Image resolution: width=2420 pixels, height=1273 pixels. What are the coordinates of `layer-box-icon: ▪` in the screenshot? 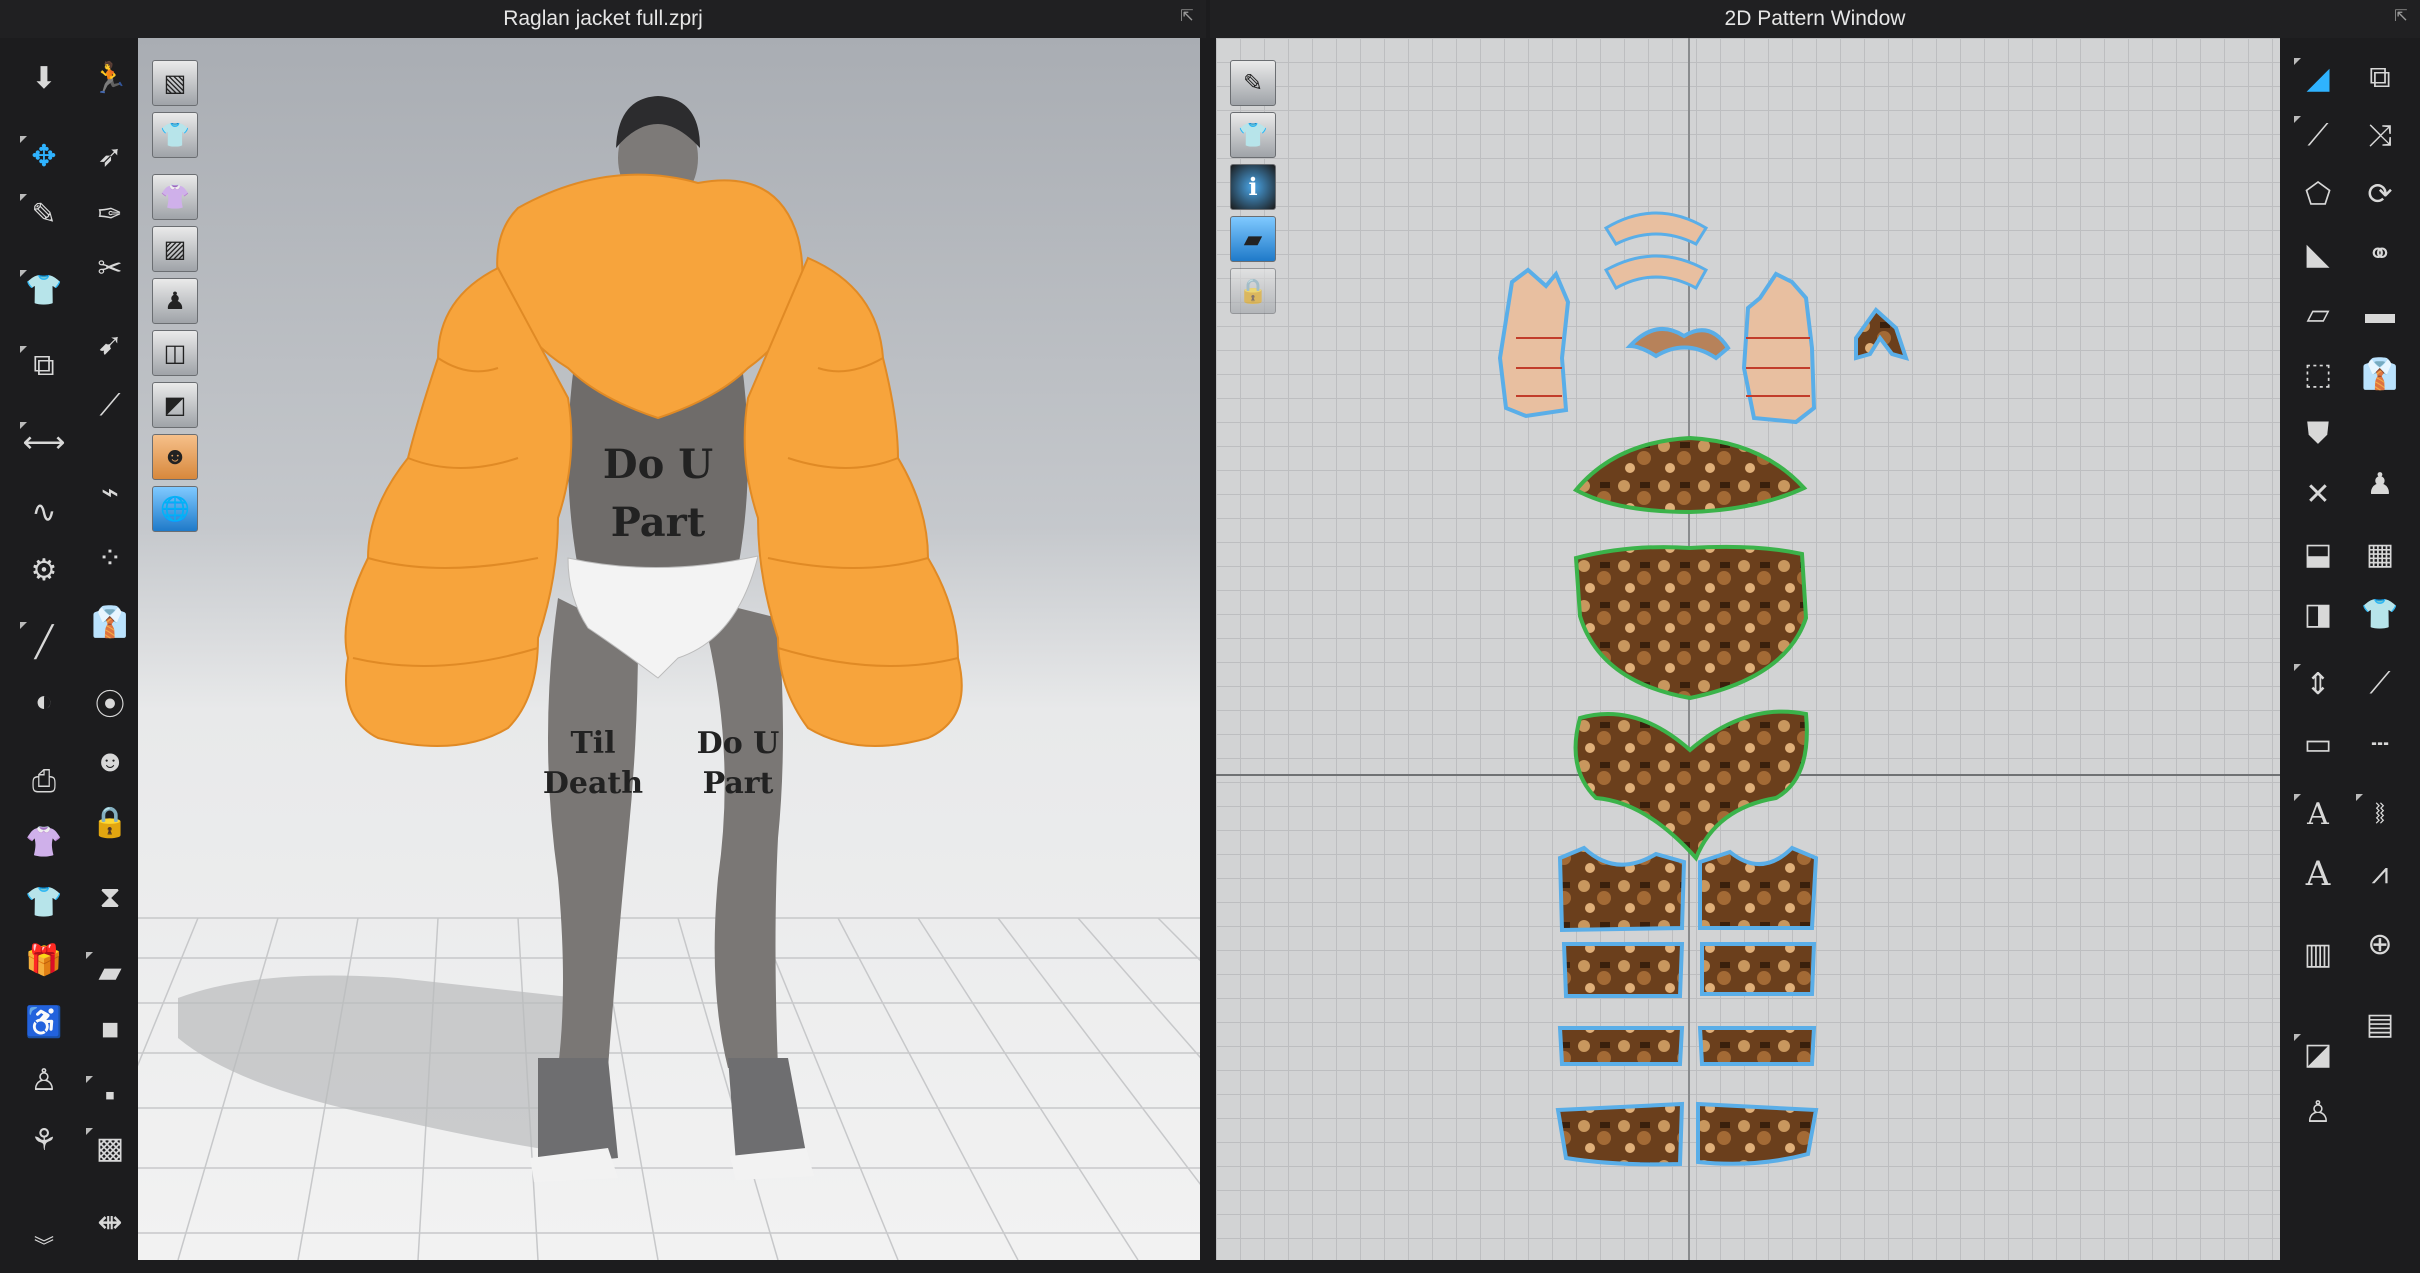 It's located at (110, 1096).